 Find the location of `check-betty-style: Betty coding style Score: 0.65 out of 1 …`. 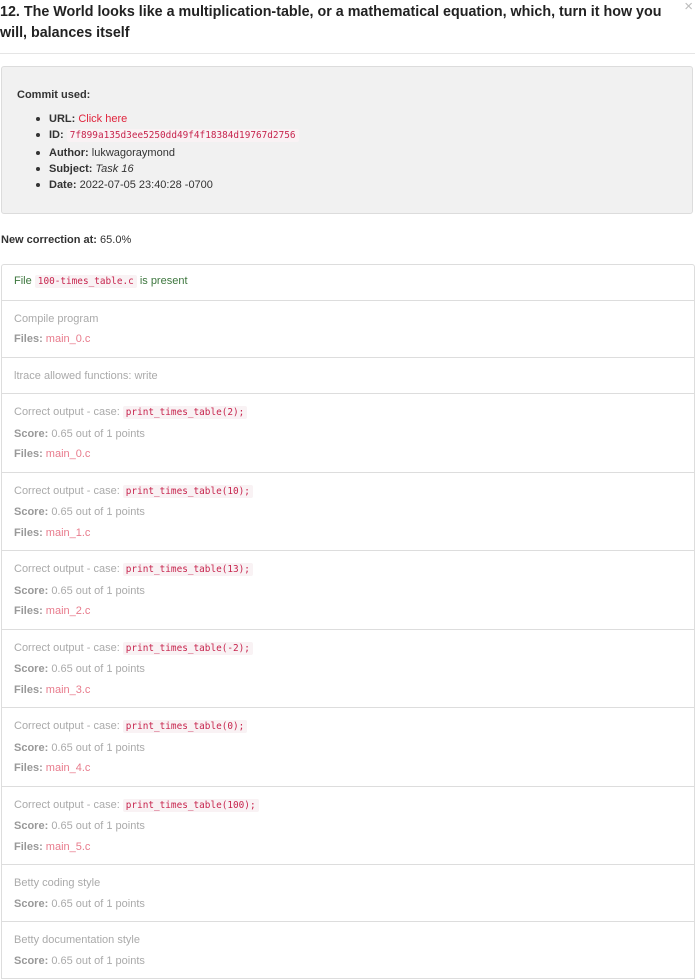

check-betty-style: Betty coding style Score: 0.65 out of 1 … is located at coordinates (348, 893).